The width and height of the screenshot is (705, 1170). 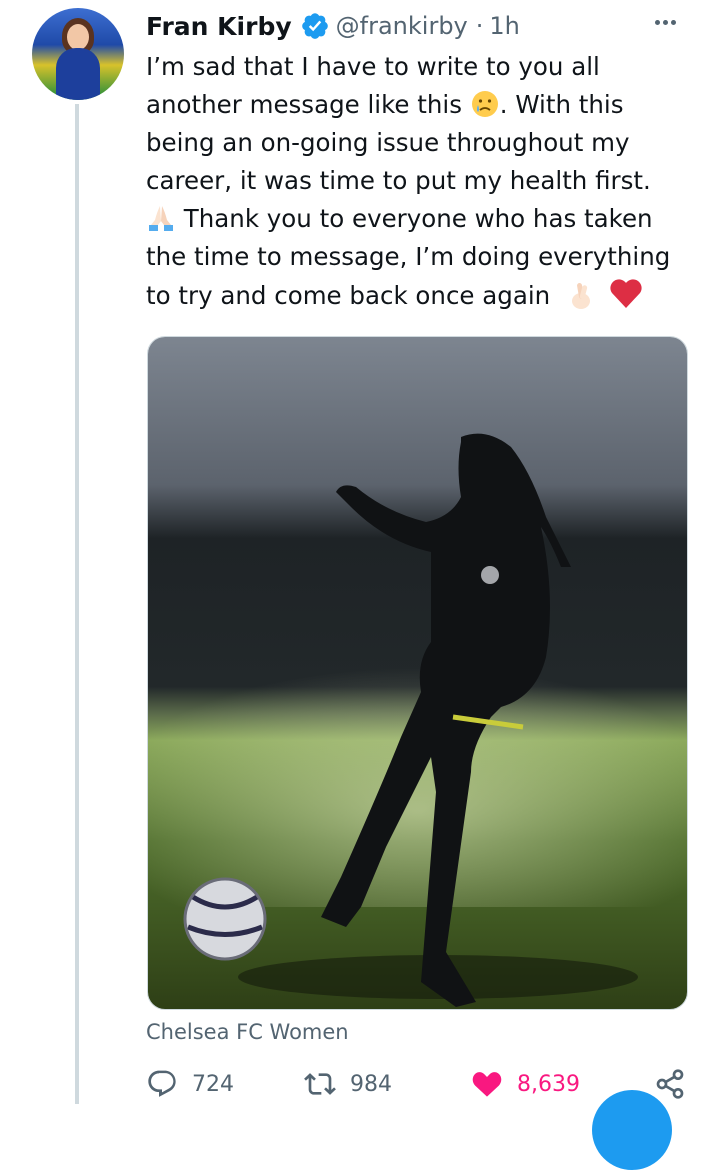 What do you see at coordinates (373, 66) in the screenshot?
I see `tweet-line: I’m sad that I have to write to you all` at bounding box center [373, 66].